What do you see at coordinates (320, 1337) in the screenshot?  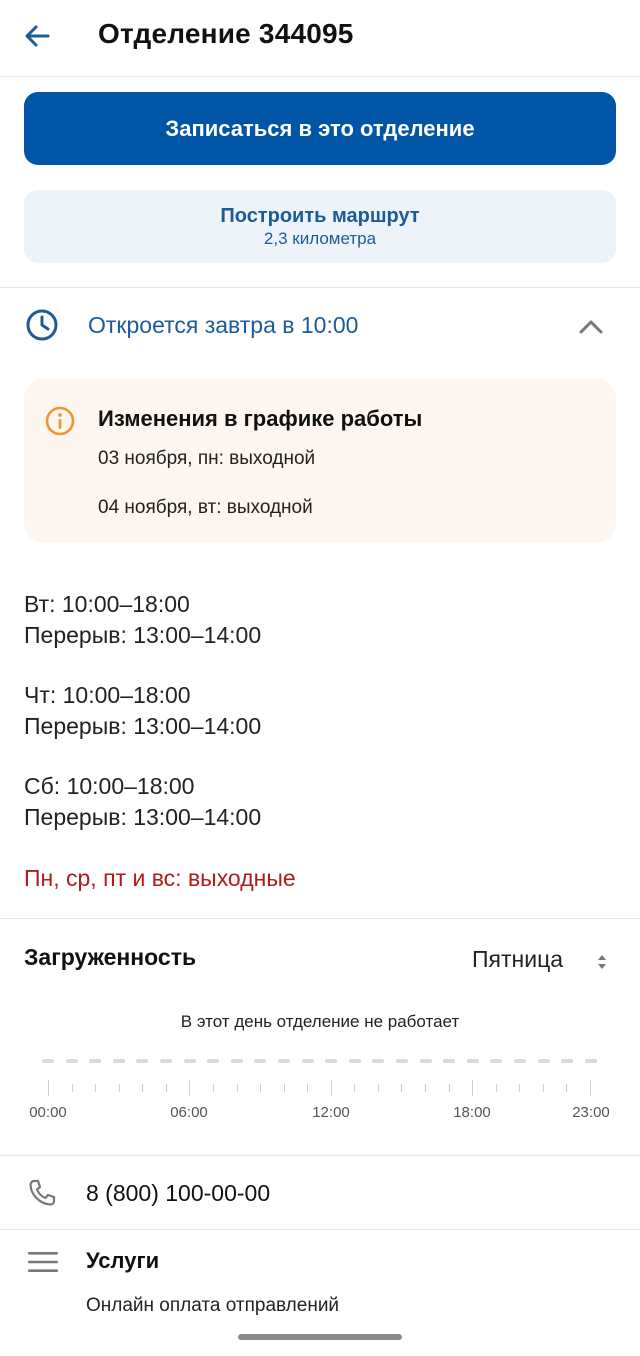 I see `home-indicator` at bounding box center [320, 1337].